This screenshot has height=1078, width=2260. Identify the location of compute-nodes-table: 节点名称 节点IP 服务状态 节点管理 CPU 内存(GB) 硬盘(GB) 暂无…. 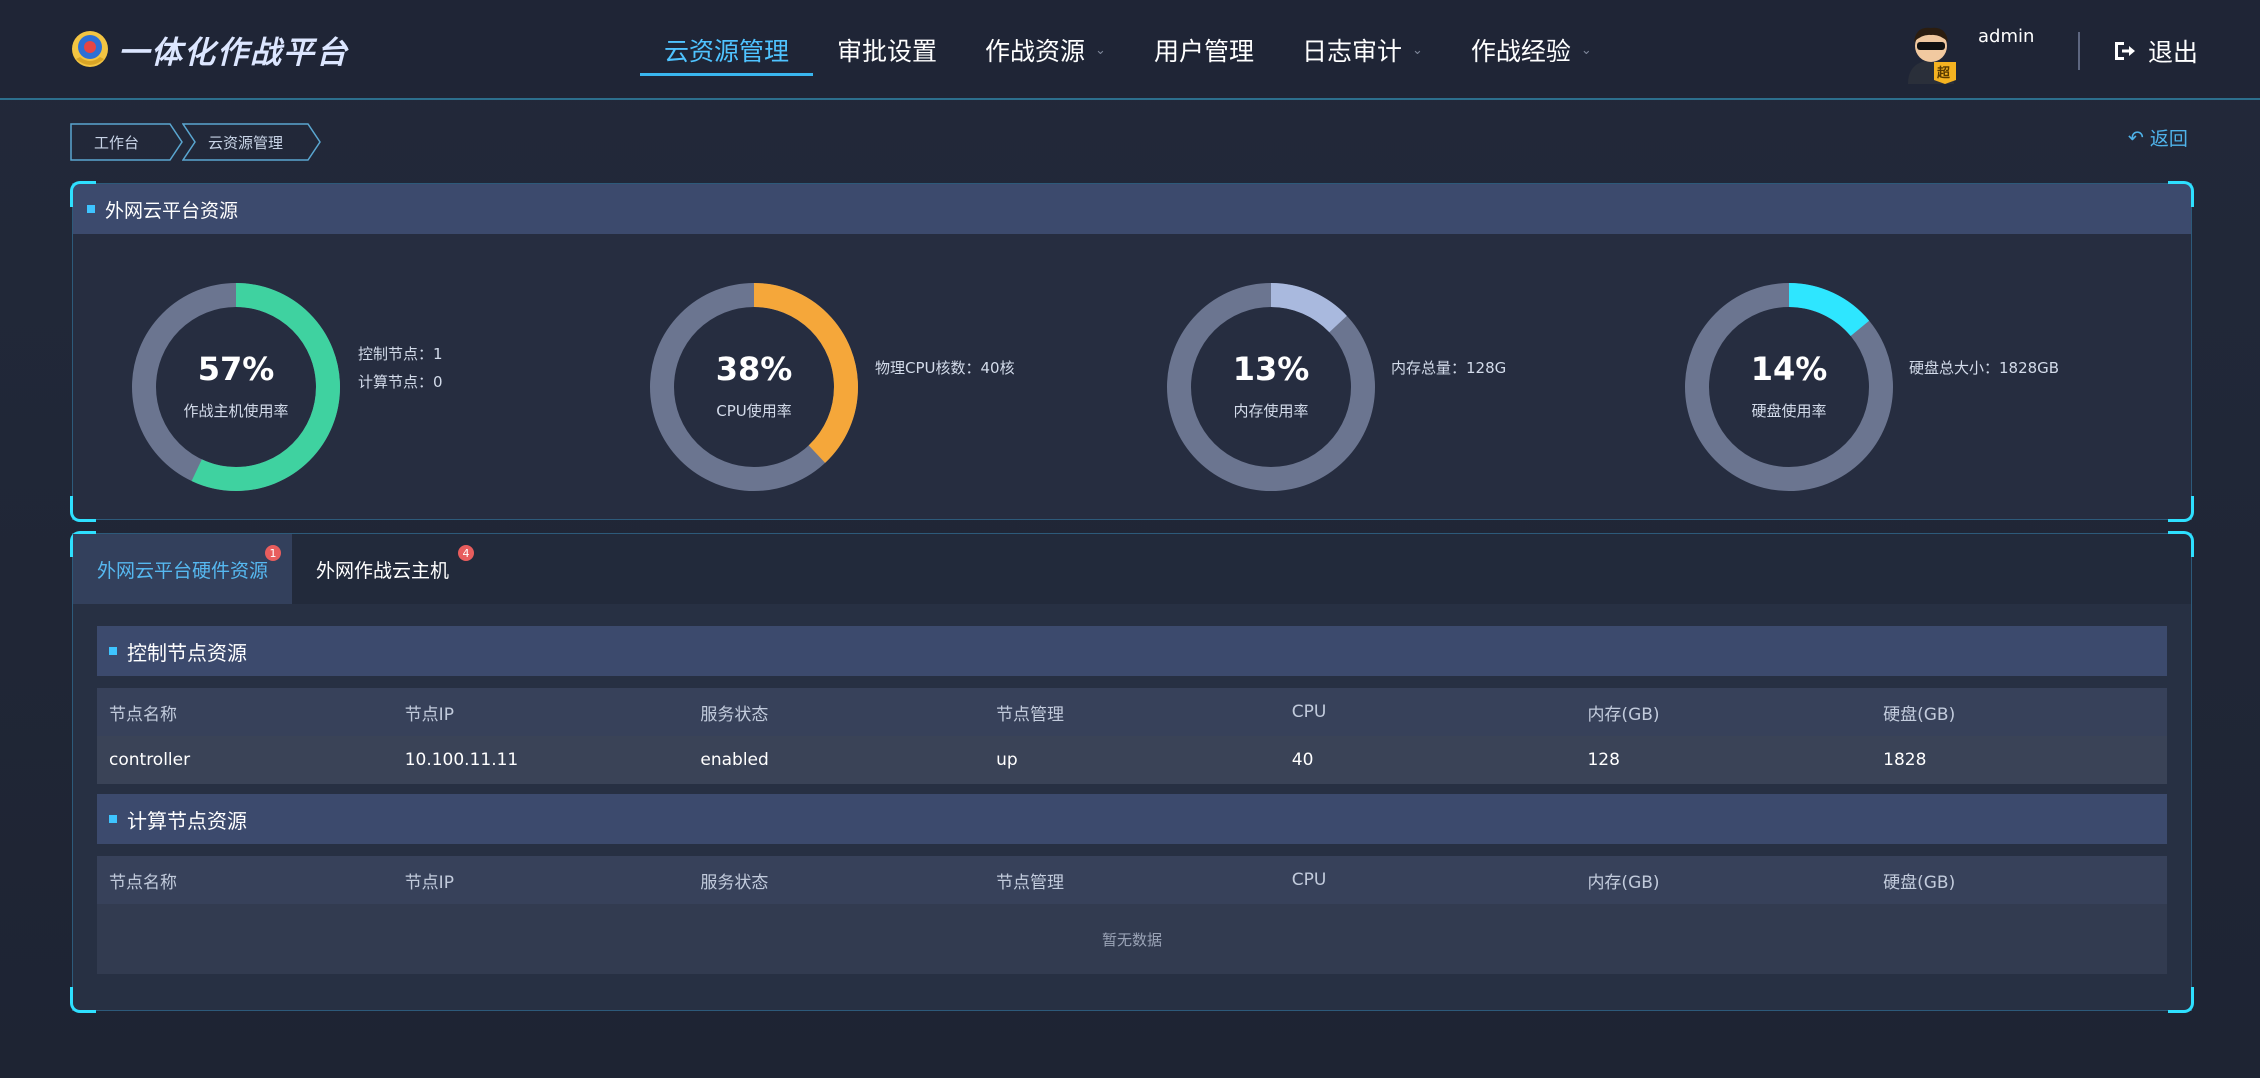
(1132, 915).